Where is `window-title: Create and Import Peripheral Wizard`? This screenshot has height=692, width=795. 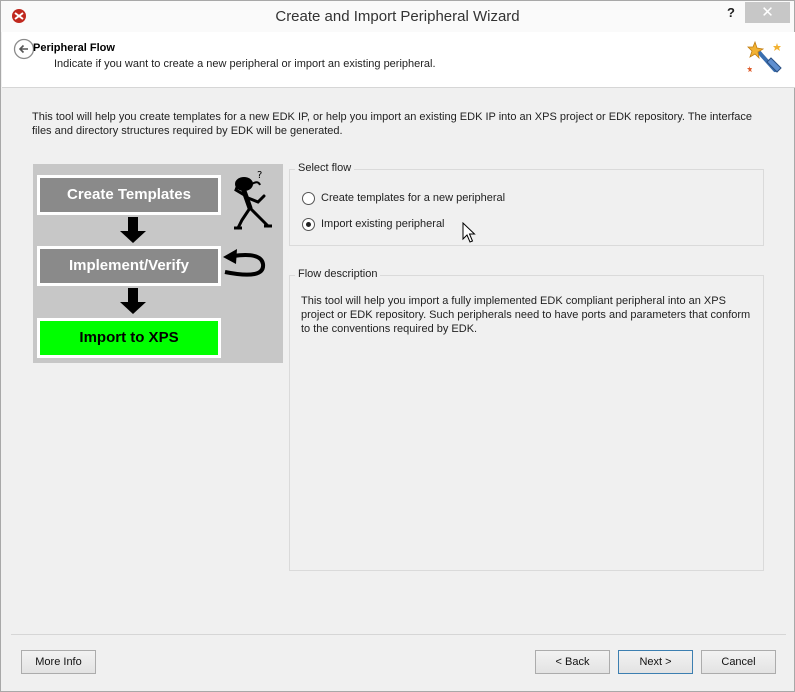 window-title: Create and Import Peripheral Wizard is located at coordinates (397, 16).